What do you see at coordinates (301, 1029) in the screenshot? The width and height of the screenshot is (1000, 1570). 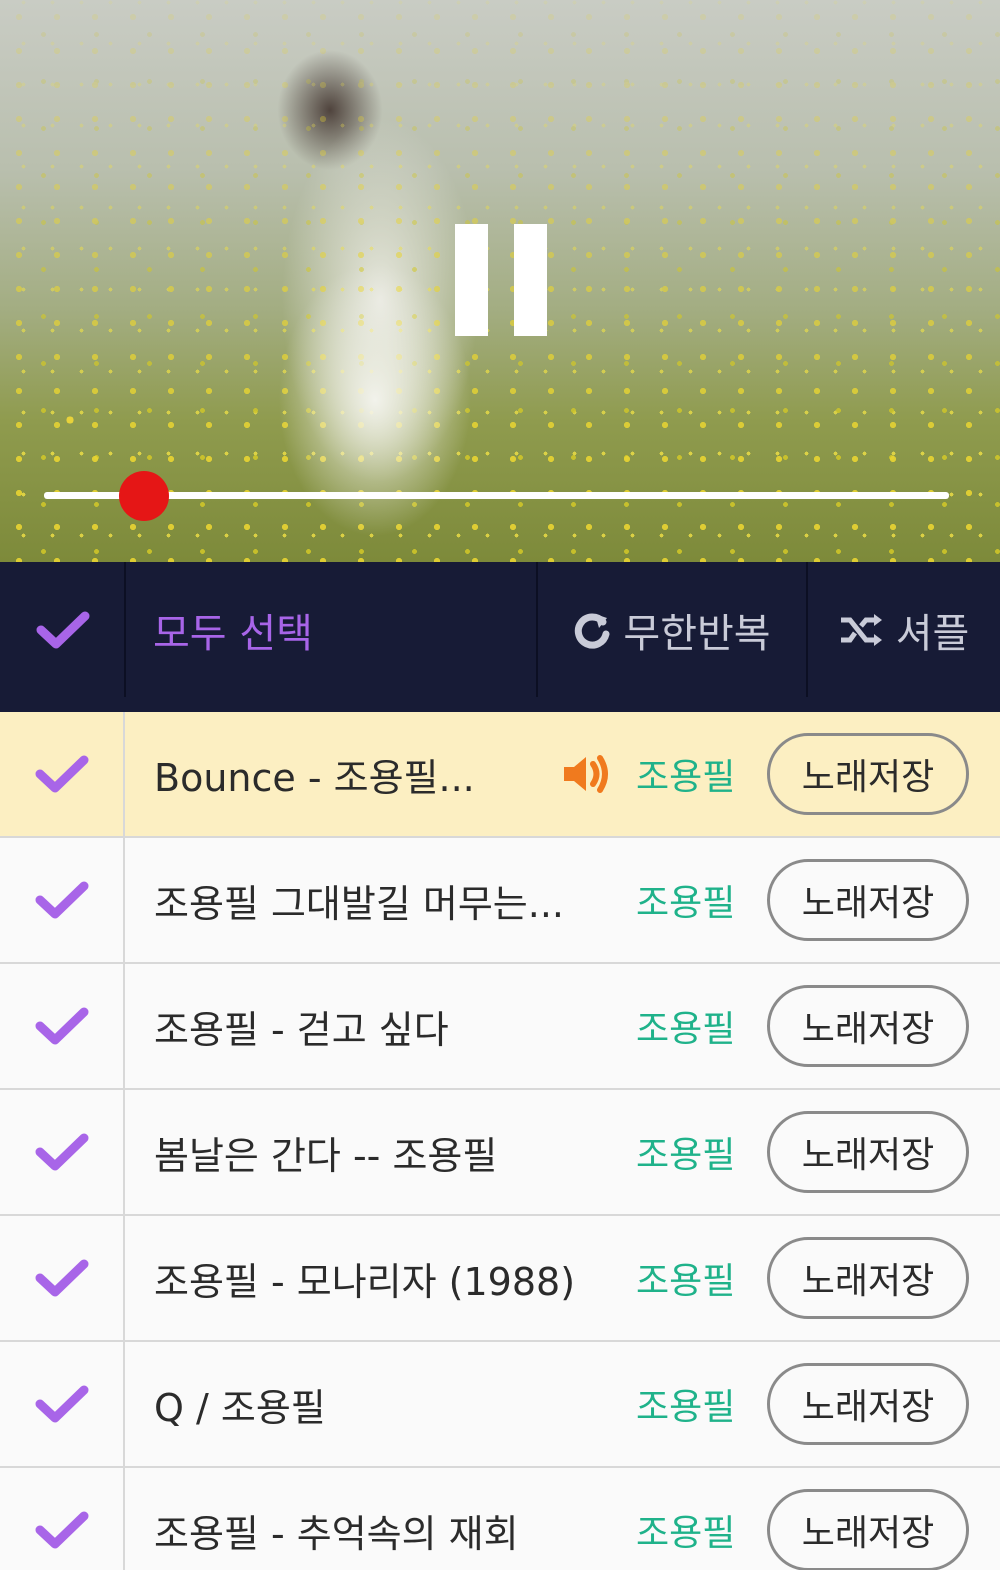 I see `song-title: 조용필 - 걷고 싶다` at bounding box center [301, 1029].